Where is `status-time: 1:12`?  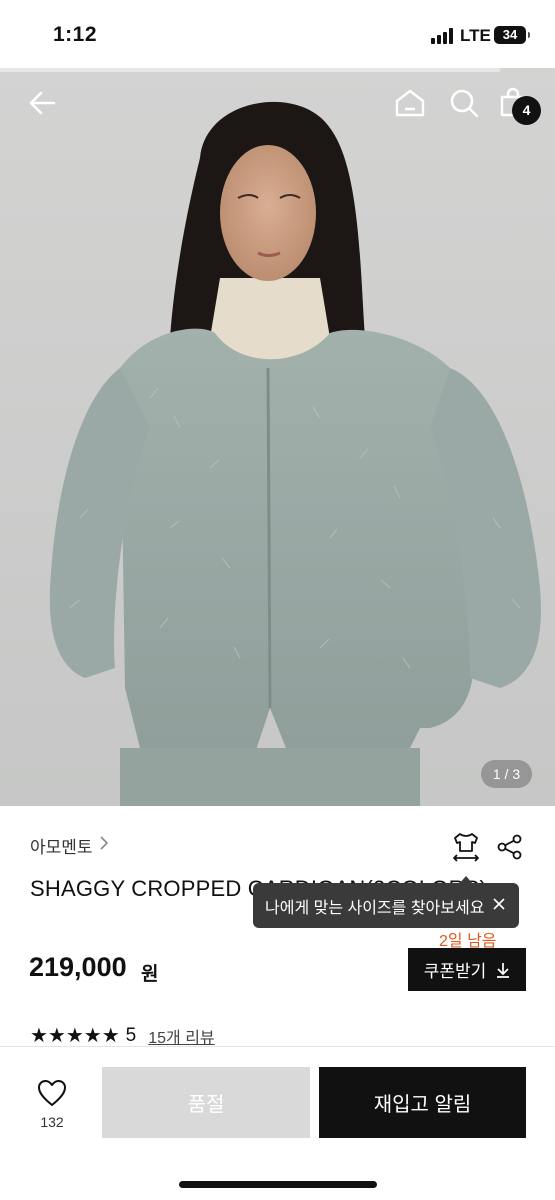
status-time: 1:12 is located at coordinates (75, 34).